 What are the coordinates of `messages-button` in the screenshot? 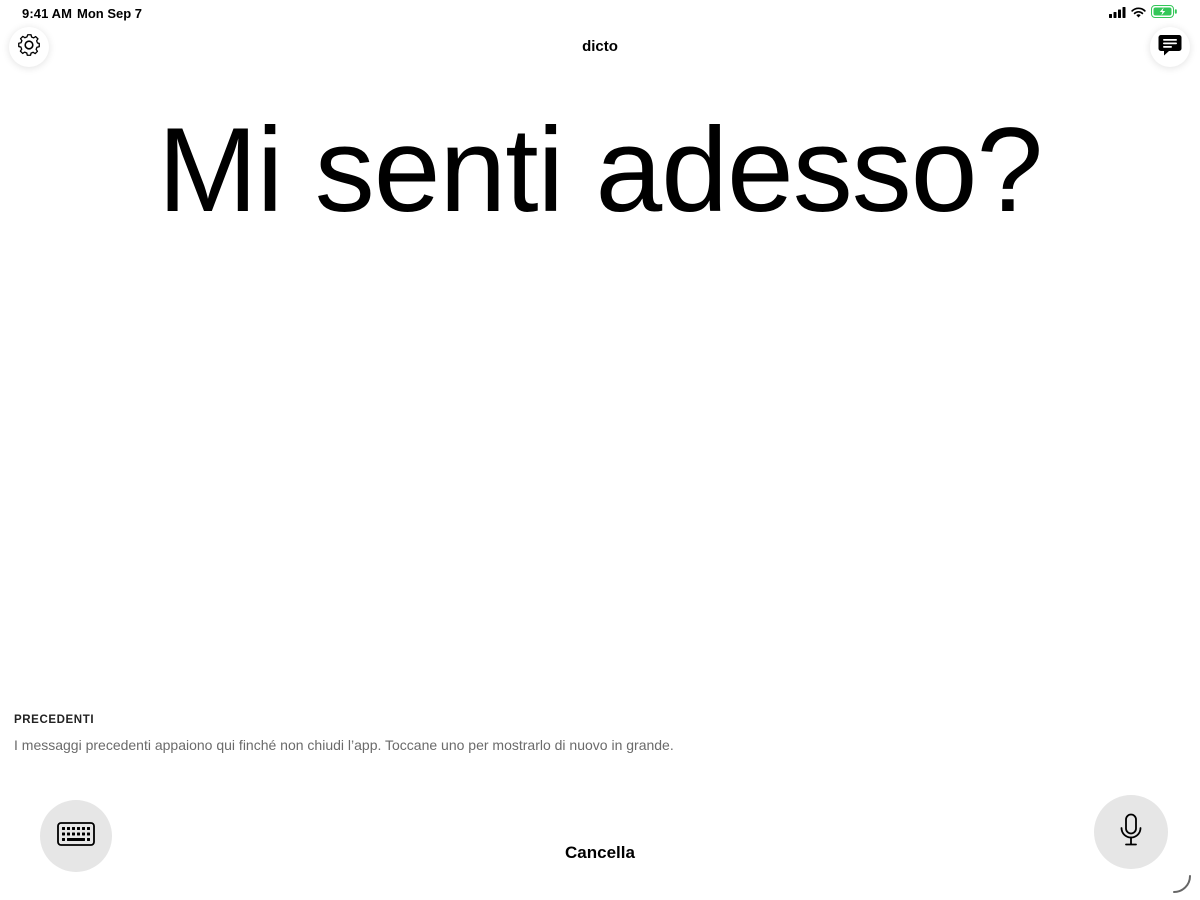 It's located at (1170, 47).